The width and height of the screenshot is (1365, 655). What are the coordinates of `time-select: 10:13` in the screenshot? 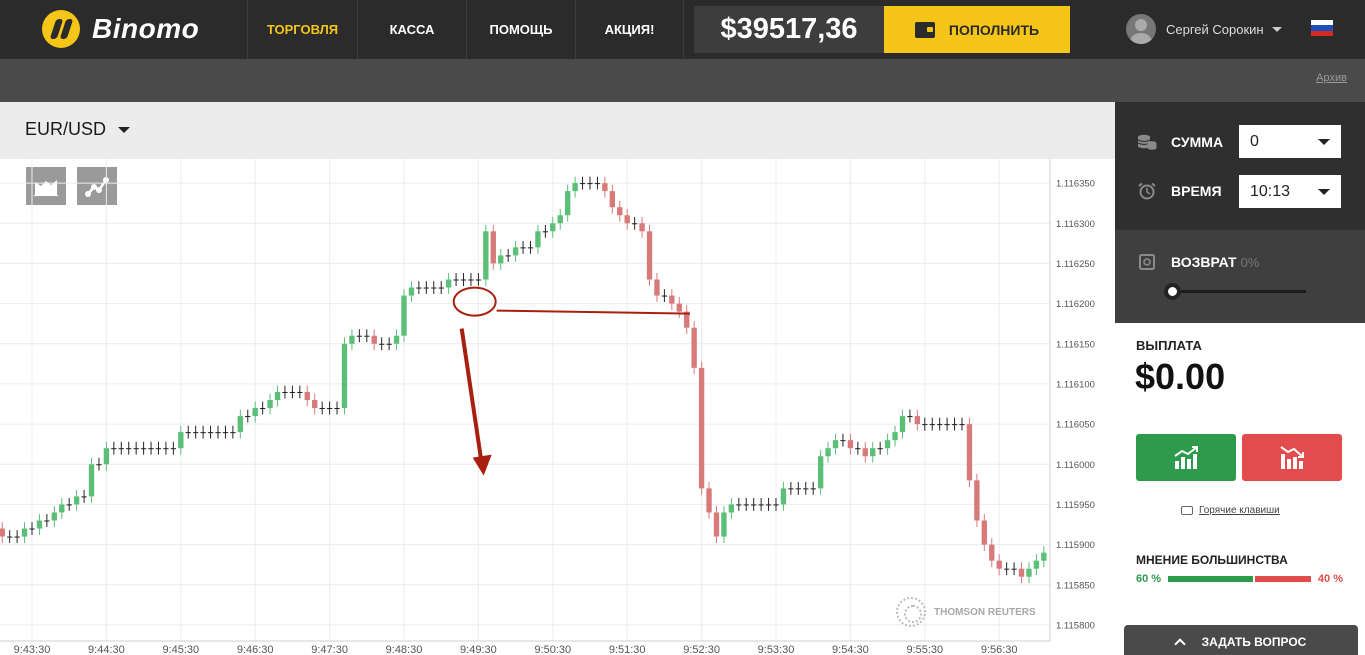 It's located at (1290, 191).